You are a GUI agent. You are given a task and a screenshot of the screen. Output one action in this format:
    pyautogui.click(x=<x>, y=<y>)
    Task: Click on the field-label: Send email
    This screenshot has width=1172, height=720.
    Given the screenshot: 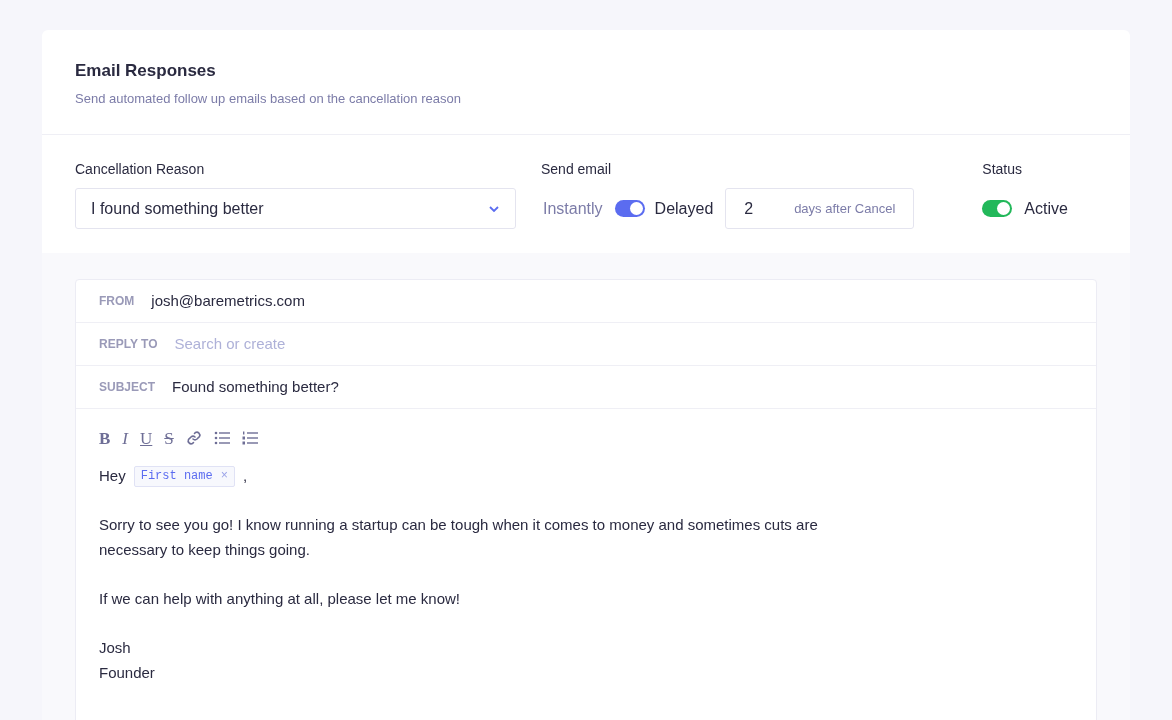 What is the action you would take?
    pyautogui.click(x=577, y=169)
    